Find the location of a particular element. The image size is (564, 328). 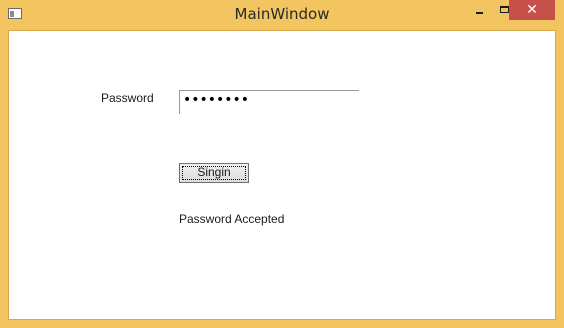

signin-button: Singin is located at coordinates (214, 173).